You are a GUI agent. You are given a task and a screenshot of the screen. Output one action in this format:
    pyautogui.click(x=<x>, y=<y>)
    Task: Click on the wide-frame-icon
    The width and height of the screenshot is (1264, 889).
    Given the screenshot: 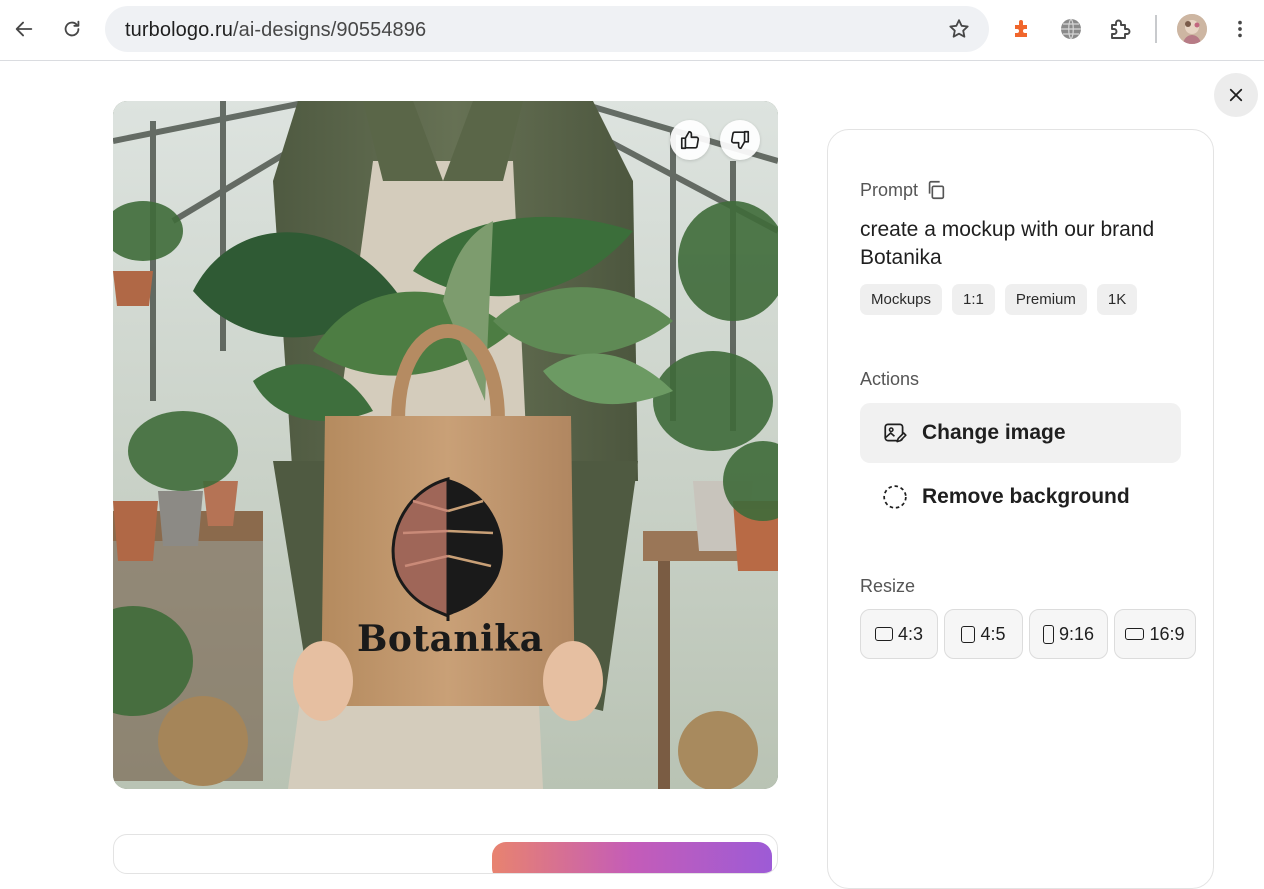 What is the action you would take?
    pyautogui.click(x=1135, y=634)
    